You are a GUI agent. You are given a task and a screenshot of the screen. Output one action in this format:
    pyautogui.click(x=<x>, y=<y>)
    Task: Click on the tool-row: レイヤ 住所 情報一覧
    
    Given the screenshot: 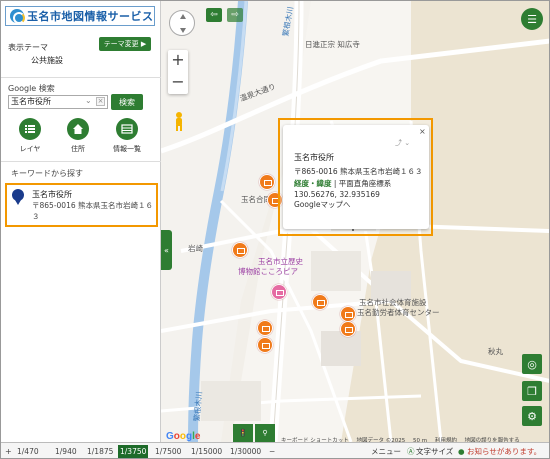 What is the action you would take?
    pyautogui.click(x=81, y=138)
    